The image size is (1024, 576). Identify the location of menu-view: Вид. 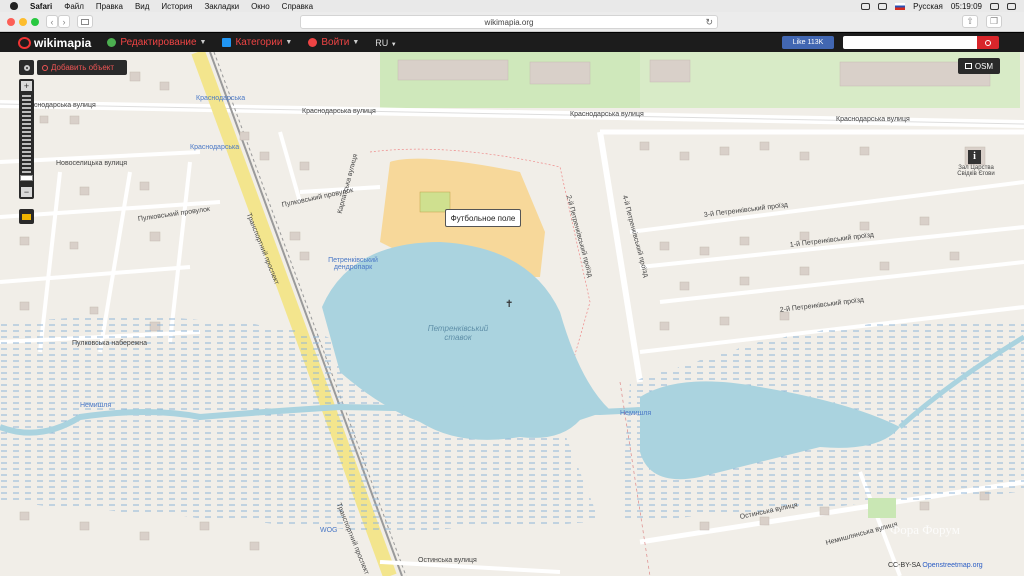
(142, 6).